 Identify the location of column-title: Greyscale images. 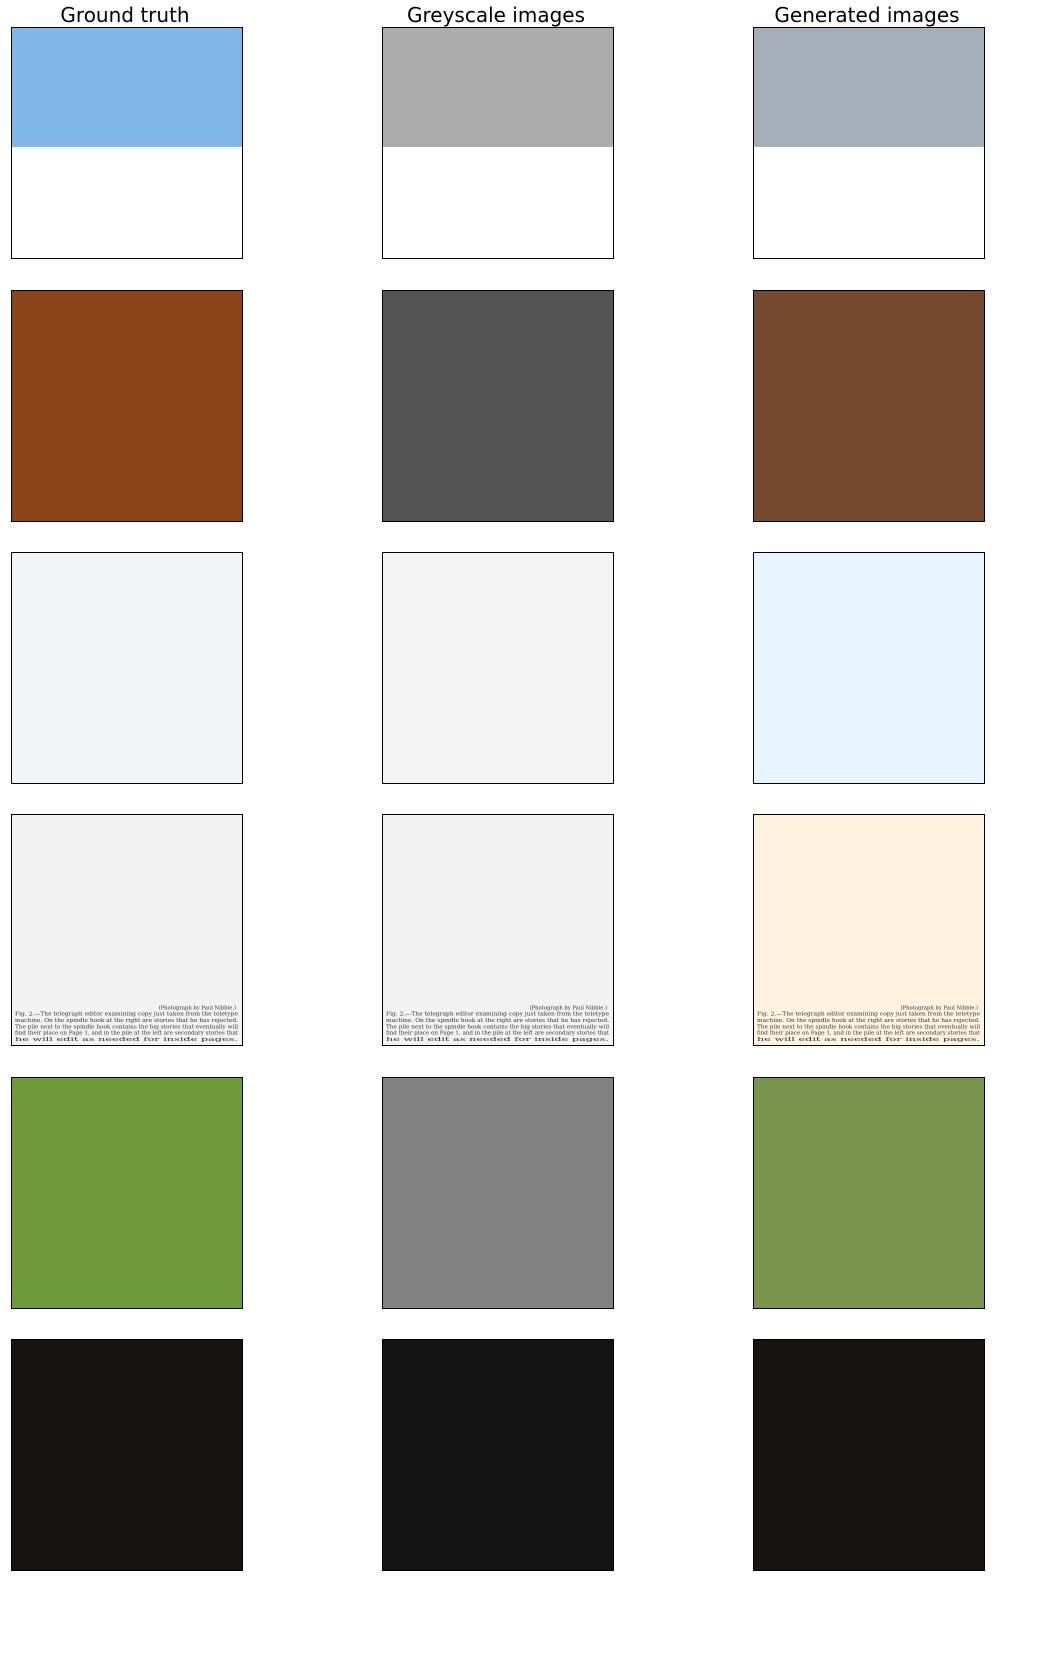
(496, 15).